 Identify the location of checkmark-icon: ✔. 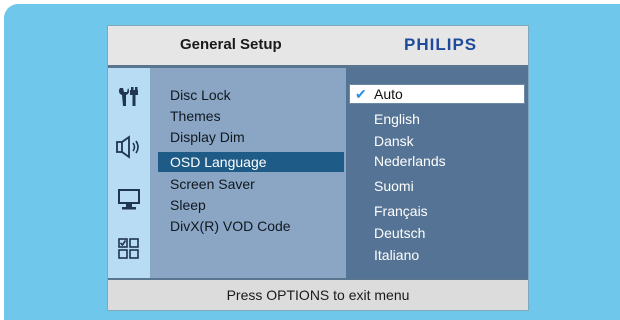
(361, 94).